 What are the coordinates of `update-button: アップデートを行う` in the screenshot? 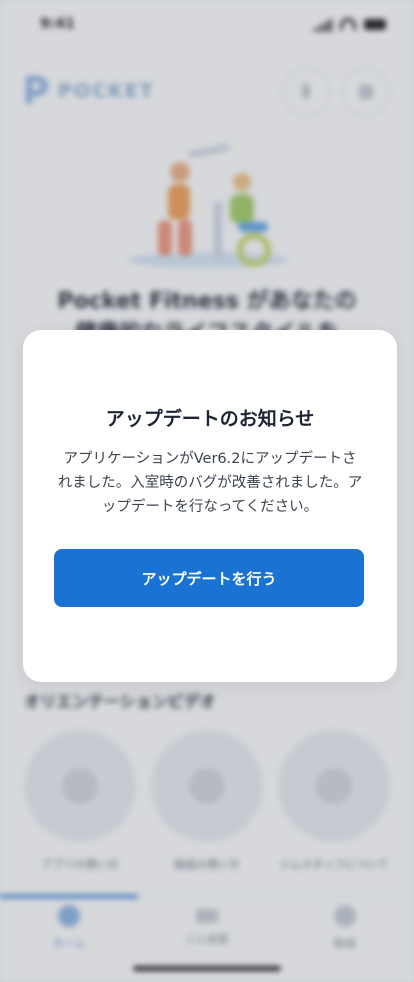 It's located at (209, 578).